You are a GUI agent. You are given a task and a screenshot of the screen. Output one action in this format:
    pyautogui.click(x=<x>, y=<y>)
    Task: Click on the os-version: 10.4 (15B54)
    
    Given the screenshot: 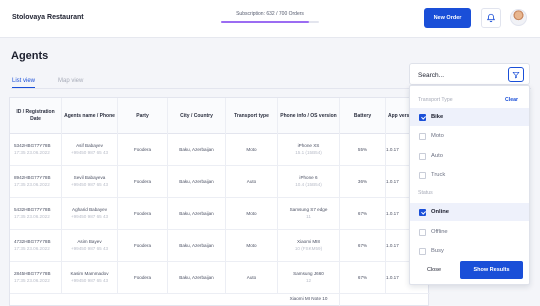 What is the action you would take?
    pyautogui.click(x=308, y=184)
    